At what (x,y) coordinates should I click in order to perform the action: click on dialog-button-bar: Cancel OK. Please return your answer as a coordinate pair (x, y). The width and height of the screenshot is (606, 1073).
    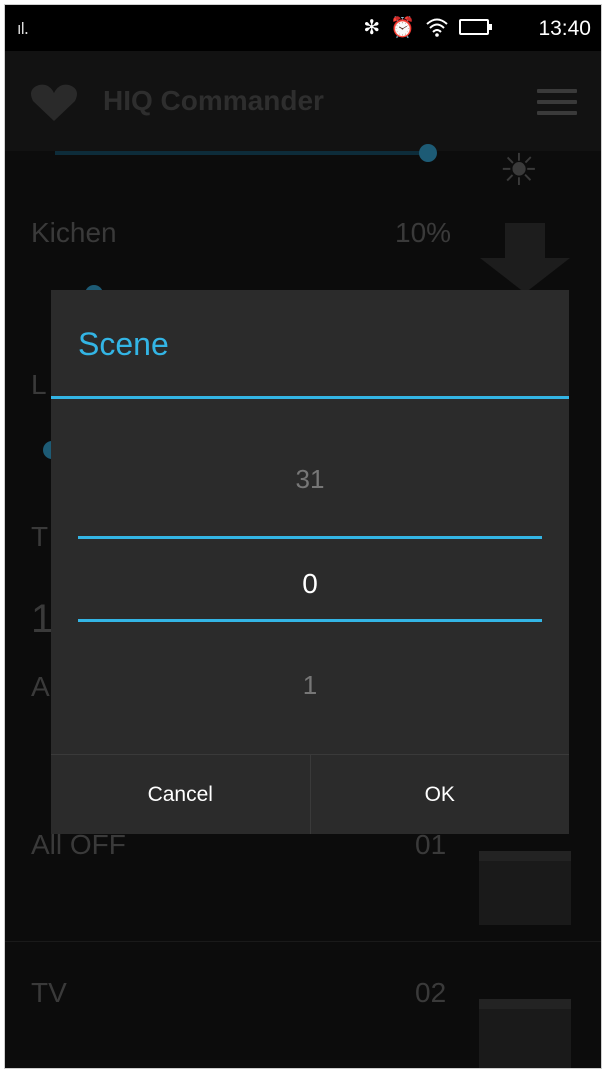
    Looking at the image, I should click on (310, 794).